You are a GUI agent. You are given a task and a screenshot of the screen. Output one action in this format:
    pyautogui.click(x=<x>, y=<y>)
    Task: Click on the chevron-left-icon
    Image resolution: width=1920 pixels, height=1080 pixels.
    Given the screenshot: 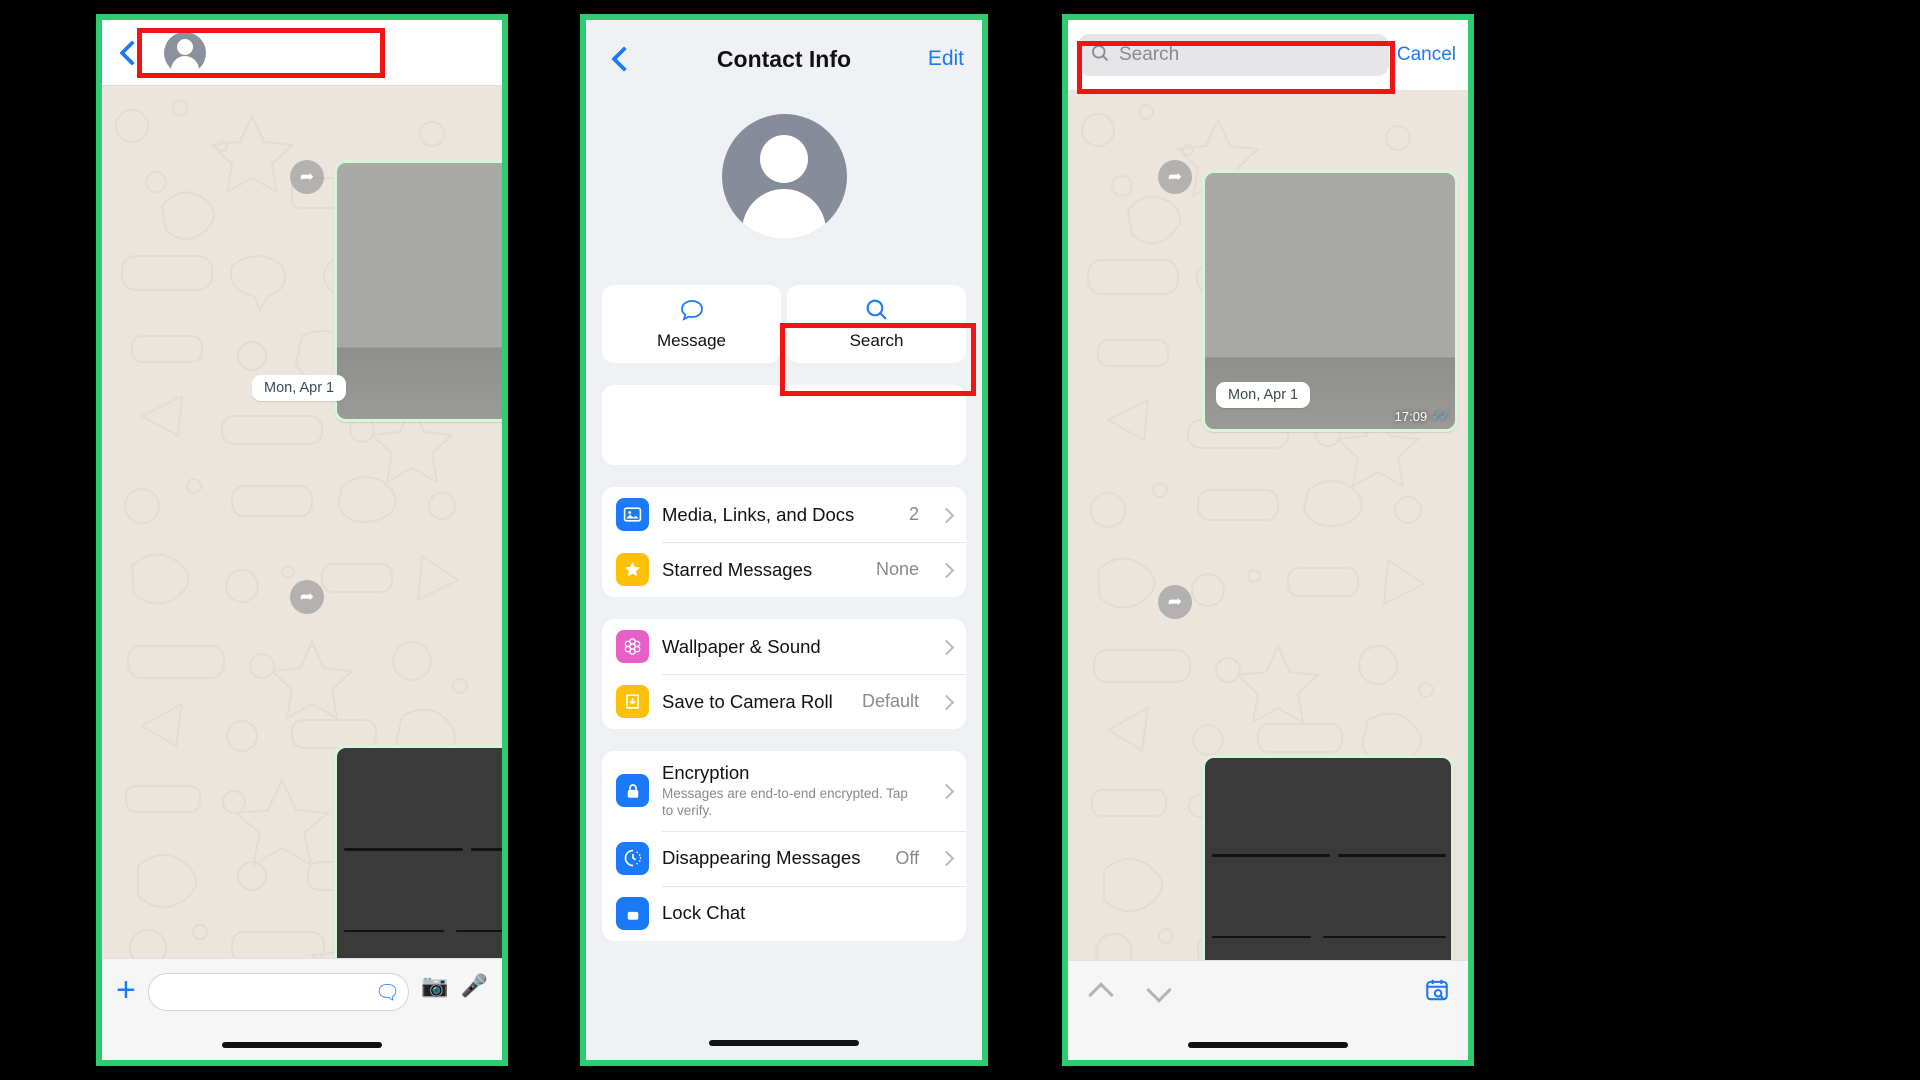 What is the action you would take?
    pyautogui.click(x=129, y=53)
    